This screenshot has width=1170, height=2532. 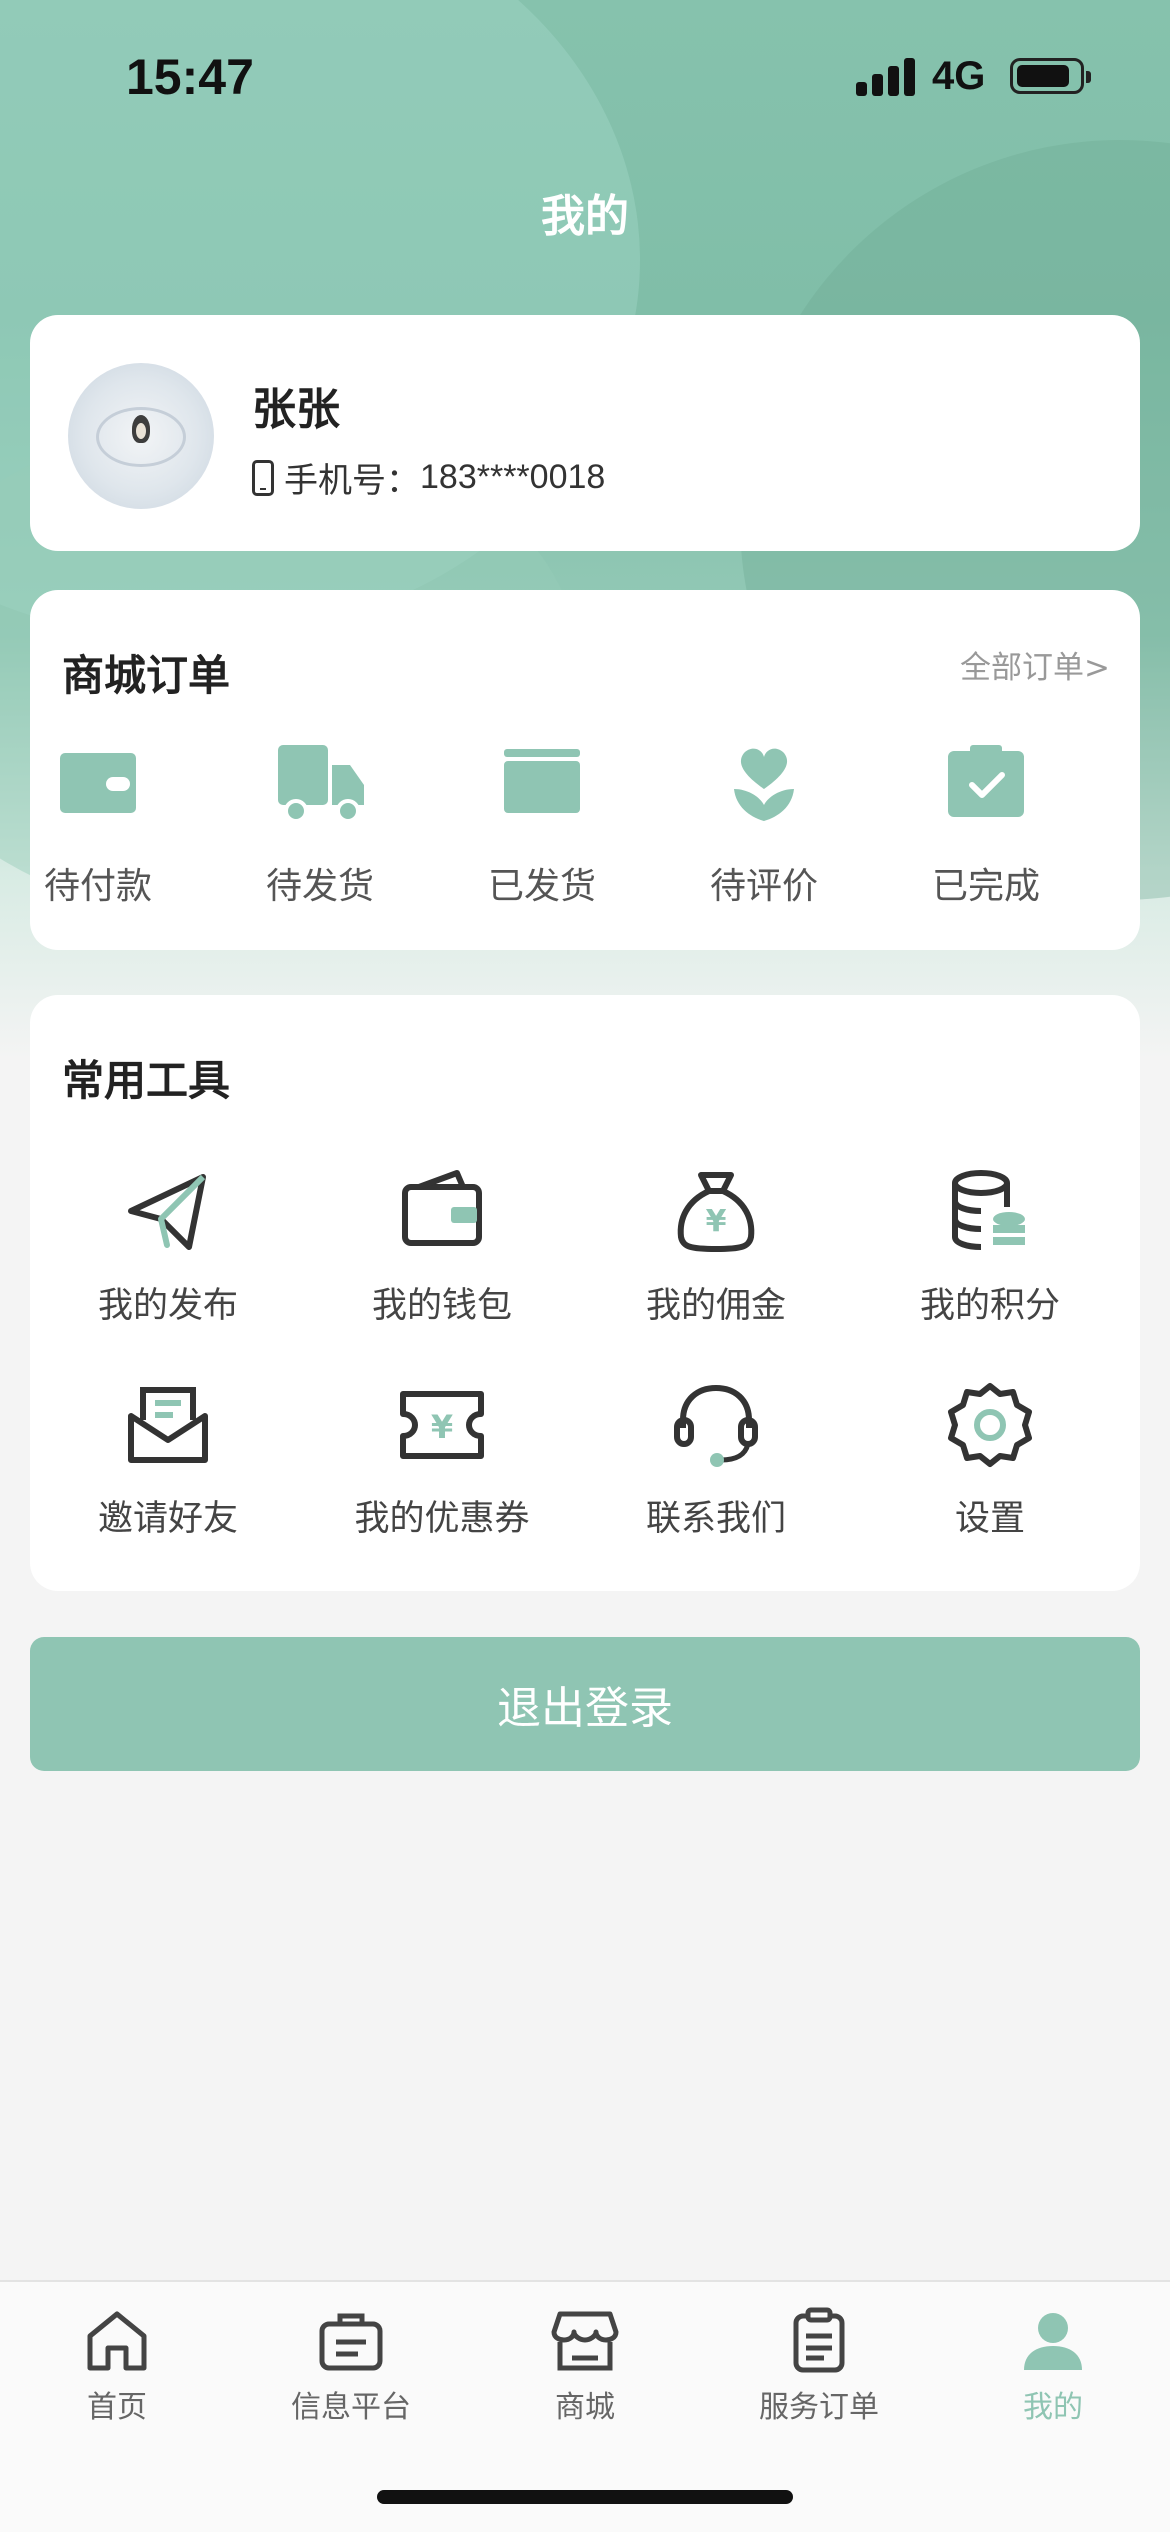 What do you see at coordinates (1053, 2407) in the screenshot?
I see `tab-label: 我的` at bounding box center [1053, 2407].